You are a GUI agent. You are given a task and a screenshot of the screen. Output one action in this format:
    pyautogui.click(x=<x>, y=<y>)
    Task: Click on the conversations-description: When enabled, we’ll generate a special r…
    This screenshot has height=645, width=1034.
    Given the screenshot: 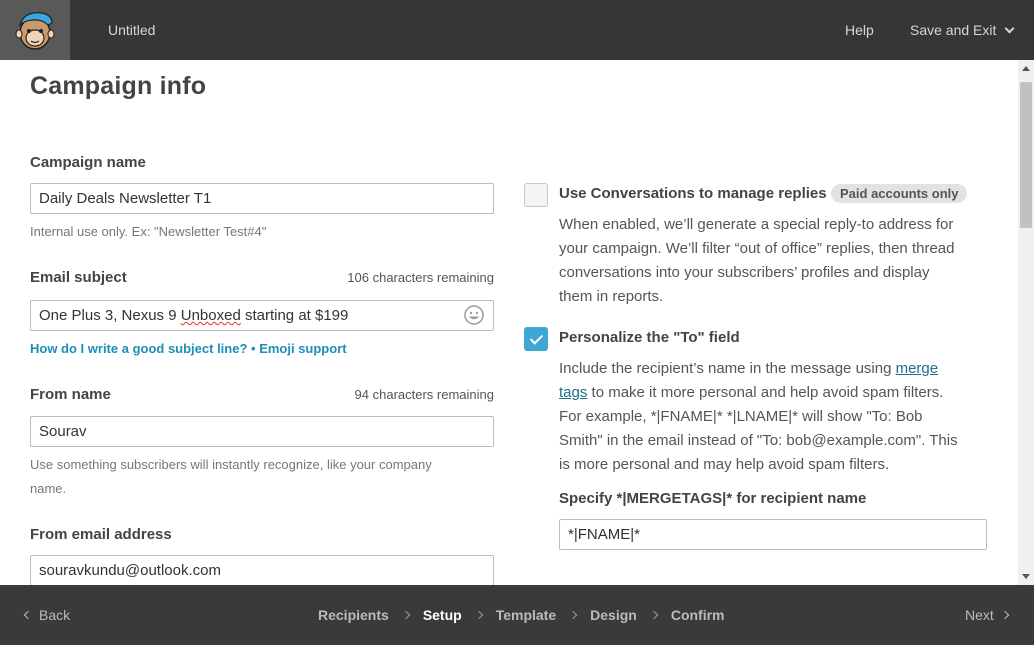 What is the action you would take?
    pyautogui.click(x=774, y=261)
    